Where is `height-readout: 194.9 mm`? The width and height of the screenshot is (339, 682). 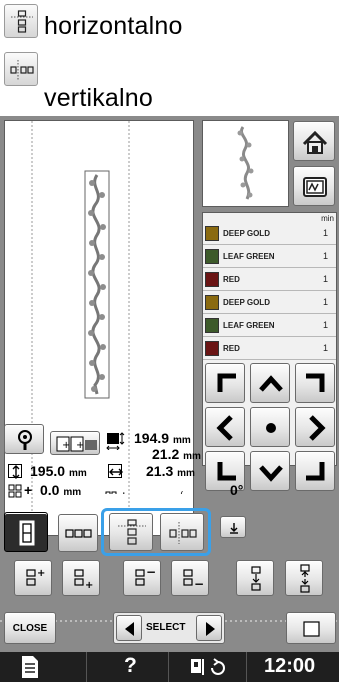
height-readout: 194.9 mm is located at coordinates (162, 438).